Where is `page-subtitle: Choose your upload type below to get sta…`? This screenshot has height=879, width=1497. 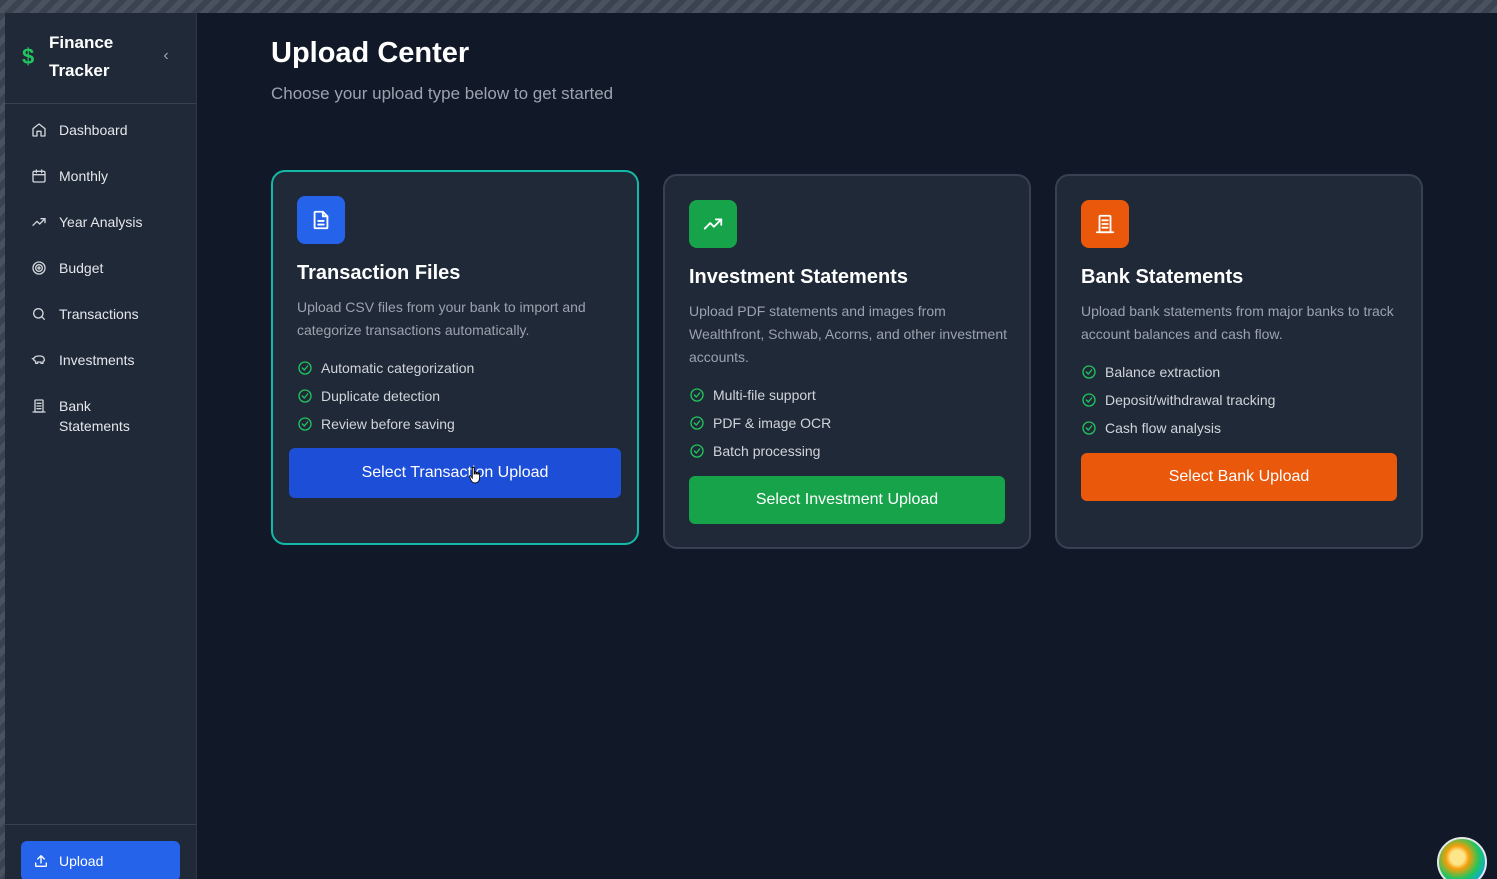 page-subtitle: Choose your upload type below to get sta… is located at coordinates (442, 93).